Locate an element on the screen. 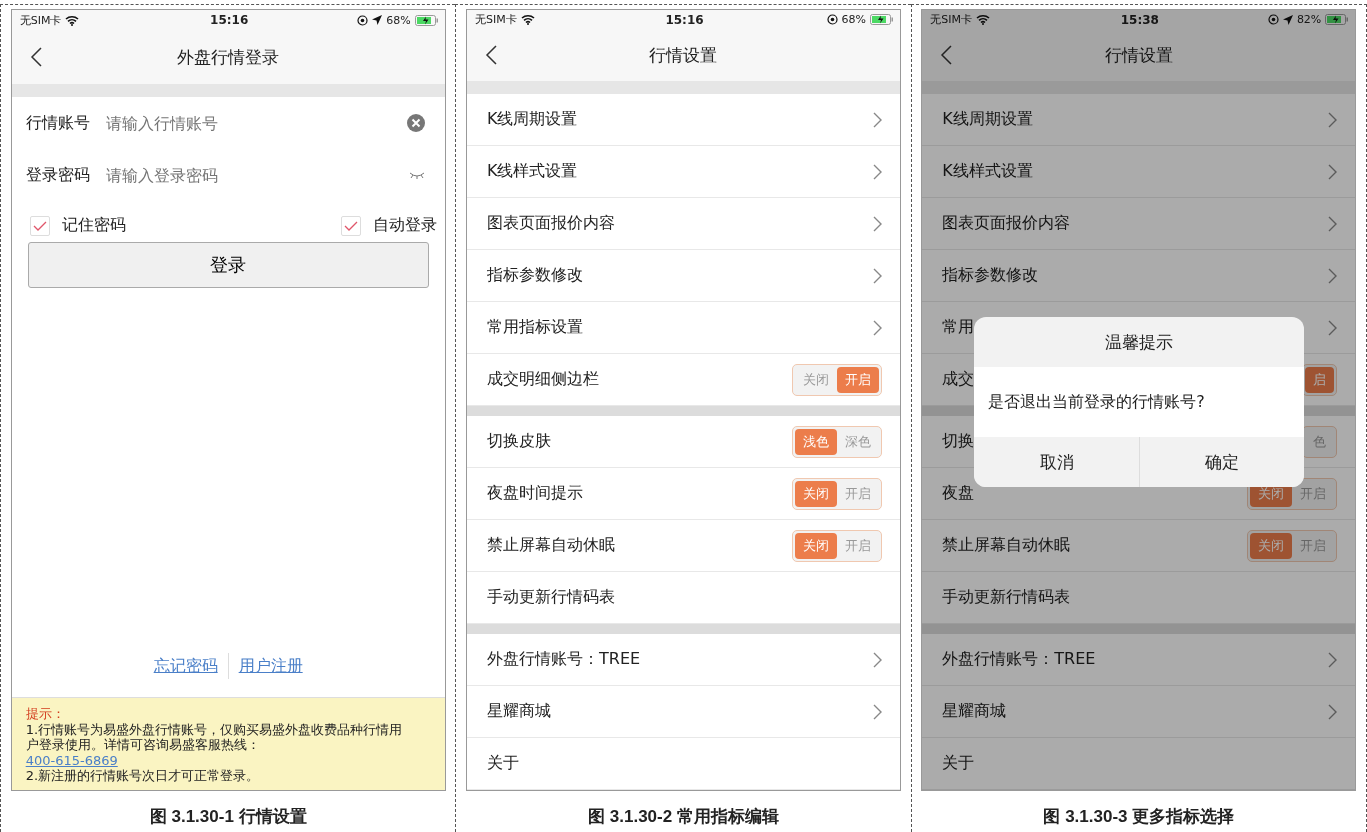 The image size is (1367, 832). field-label: 行情账号 is located at coordinates (57, 123).